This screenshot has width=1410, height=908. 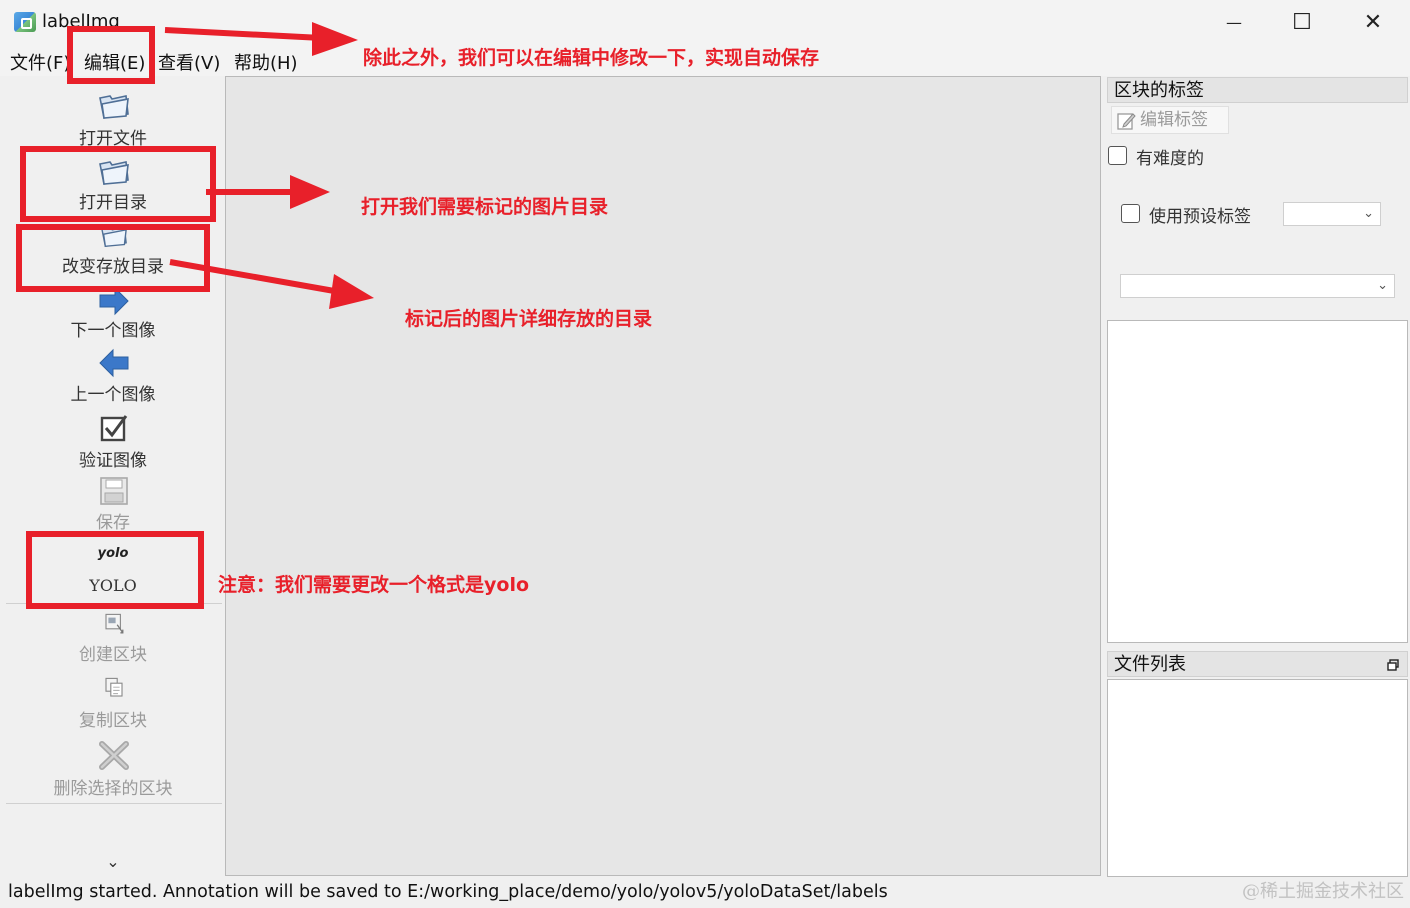 What do you see at coordinates (1200, 217) in the screenshot?
I see `use-default-label-text: 使用预设标签` at bounding box center [1200, 217].